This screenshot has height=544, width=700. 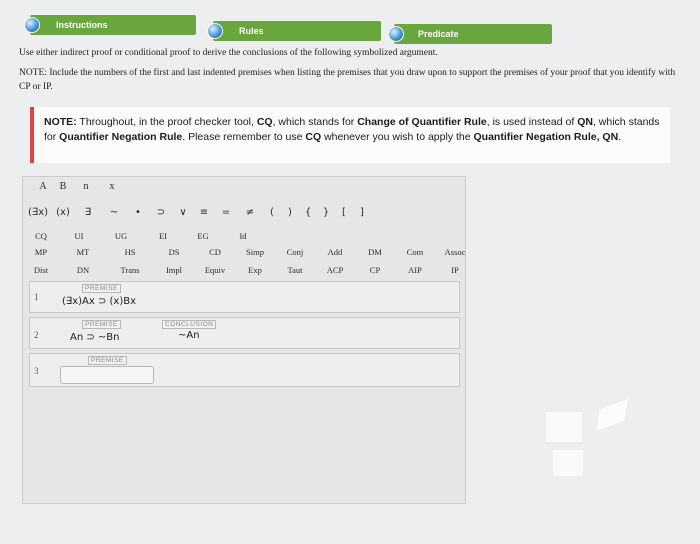 I want to click on tab-instructions: Instructions, so click(x=110, y=25).